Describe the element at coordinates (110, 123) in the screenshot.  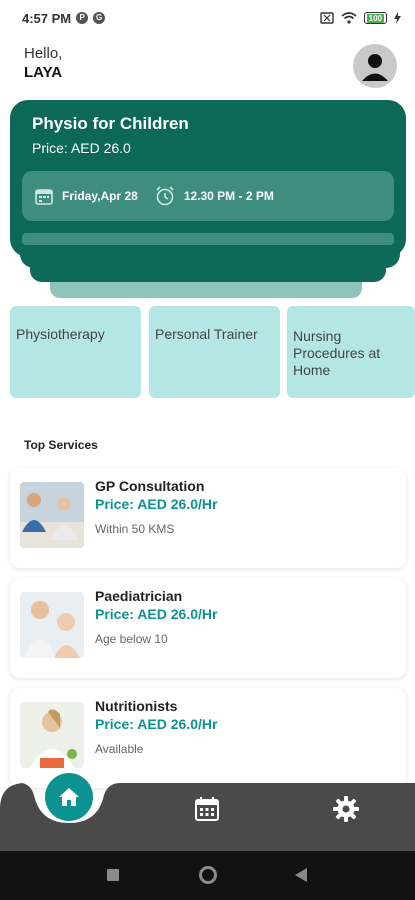
I see `appointment-title: Physio for Children` at that location.